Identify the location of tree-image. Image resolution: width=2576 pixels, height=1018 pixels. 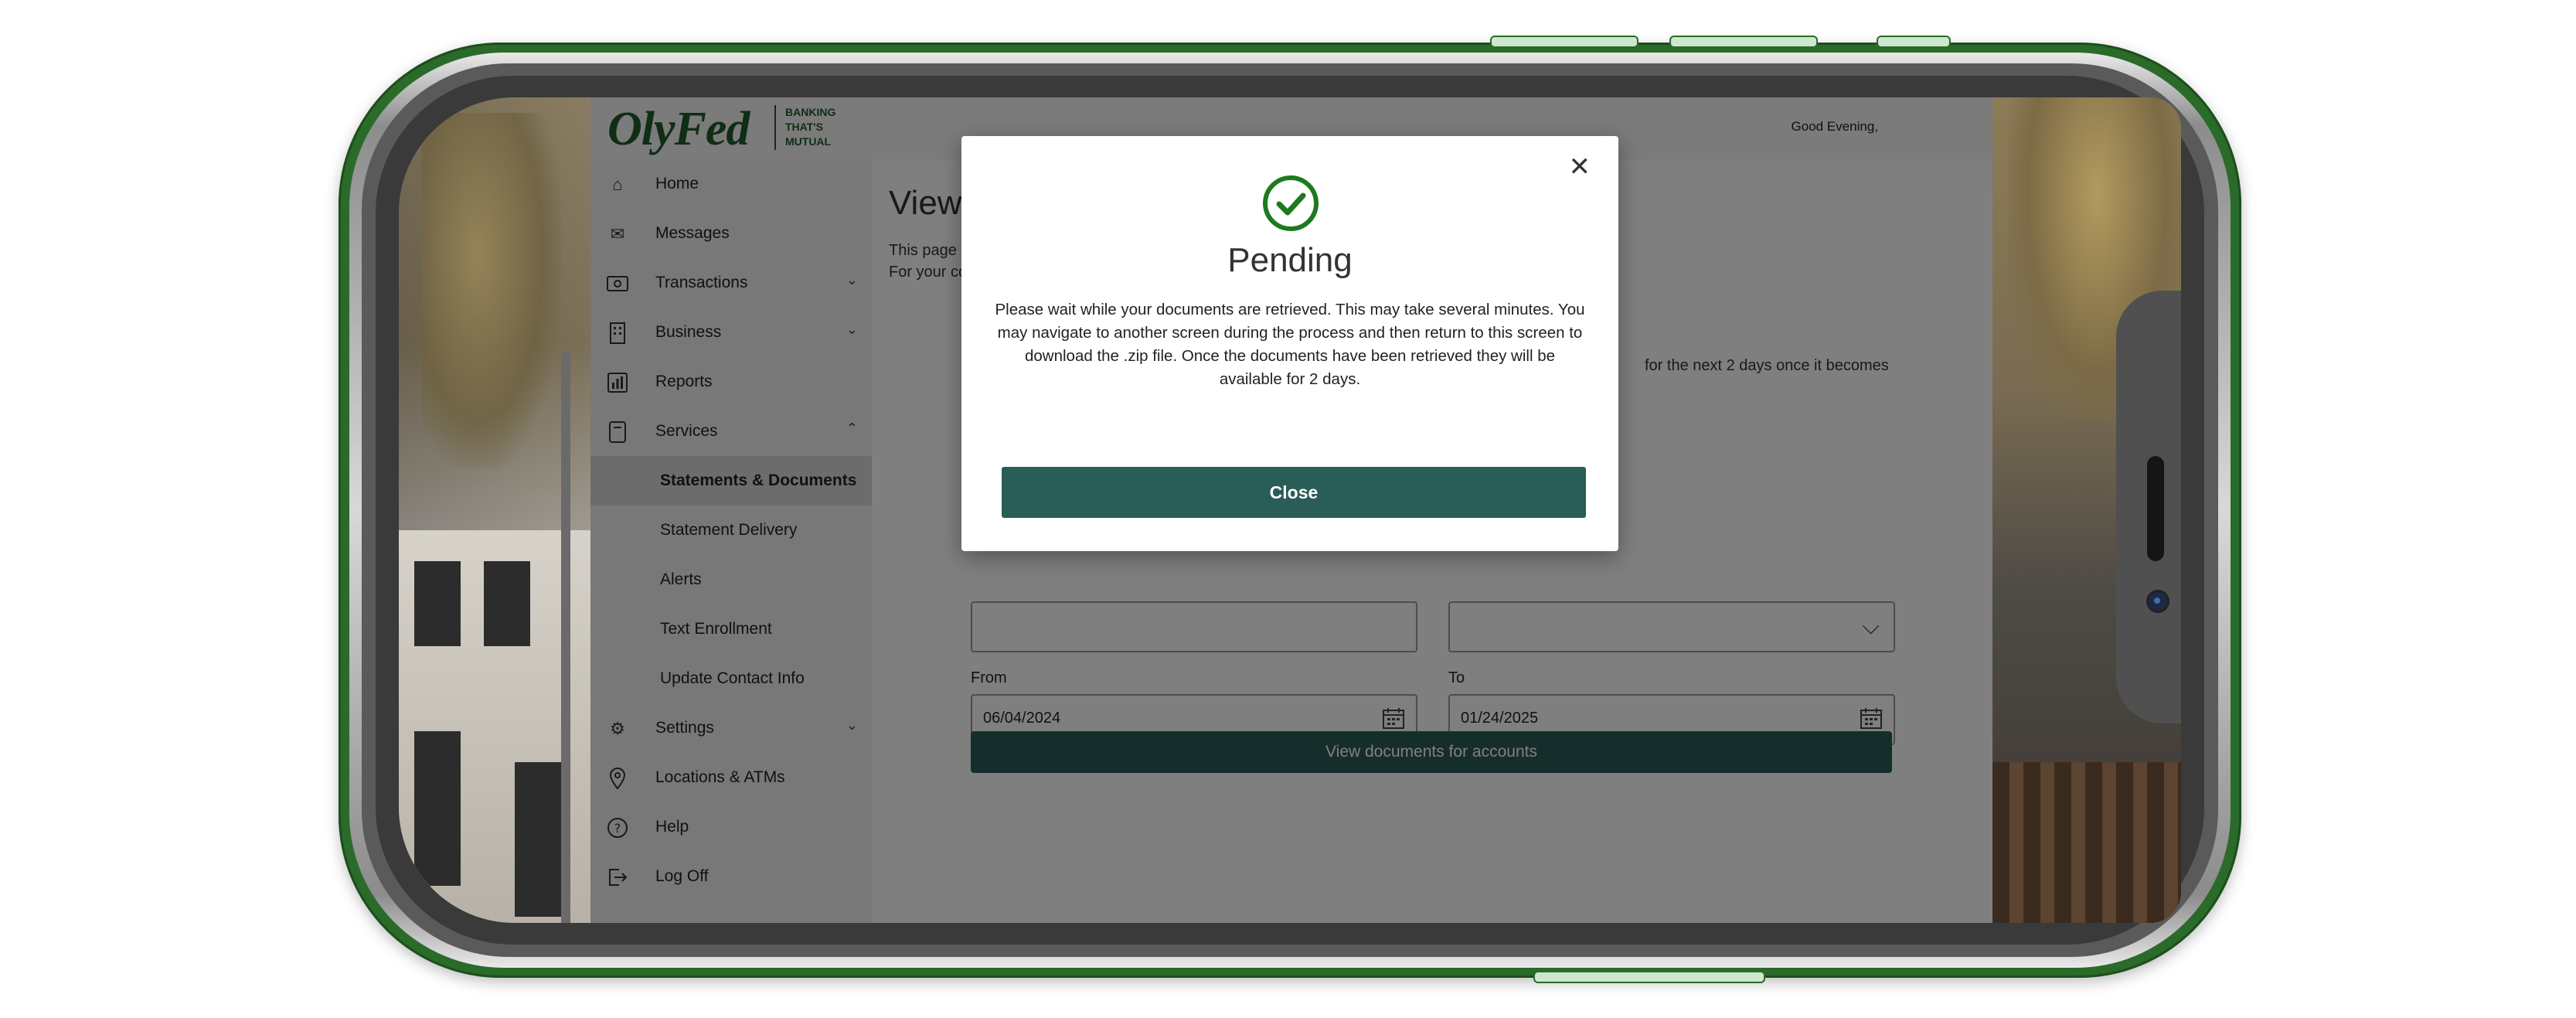
(491, 291).